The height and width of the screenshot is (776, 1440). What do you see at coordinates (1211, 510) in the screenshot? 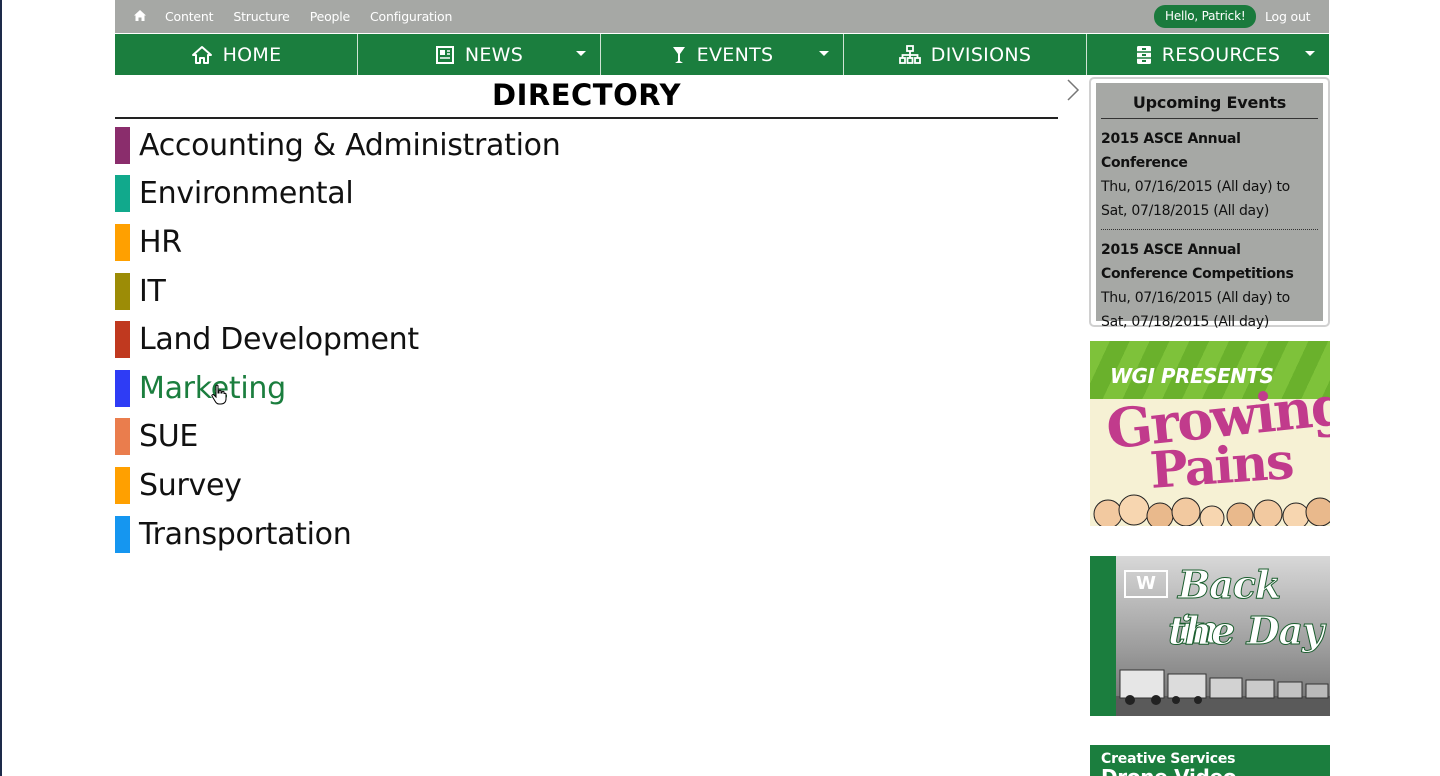
I see `cartoon-faces-illustration` at bounding box center [1211, 510].